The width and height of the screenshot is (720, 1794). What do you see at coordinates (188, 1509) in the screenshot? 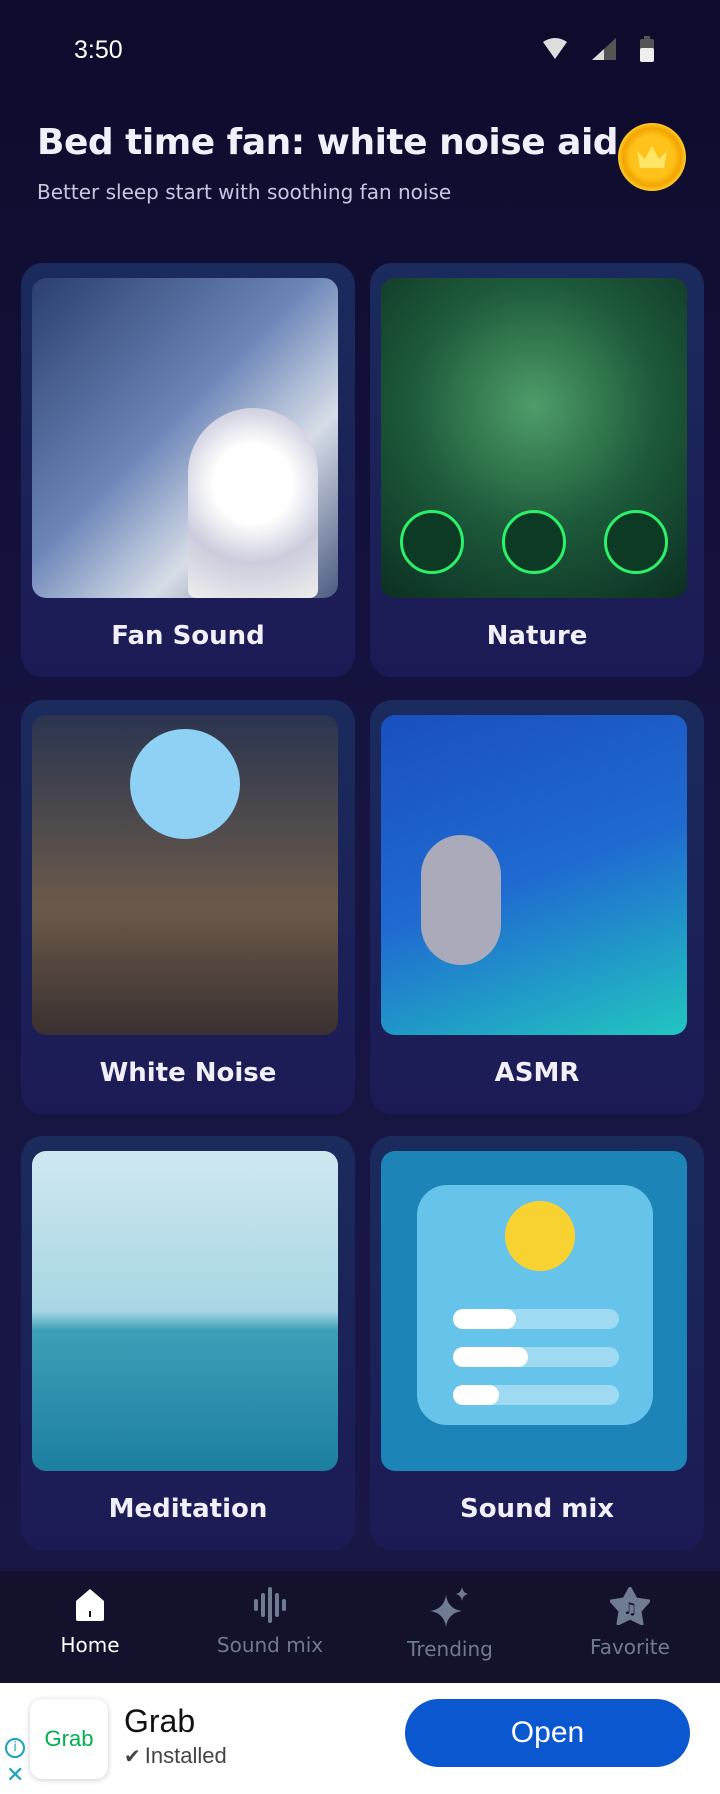
I see `card-label: Meditation` at bounding box center [188, 1509].